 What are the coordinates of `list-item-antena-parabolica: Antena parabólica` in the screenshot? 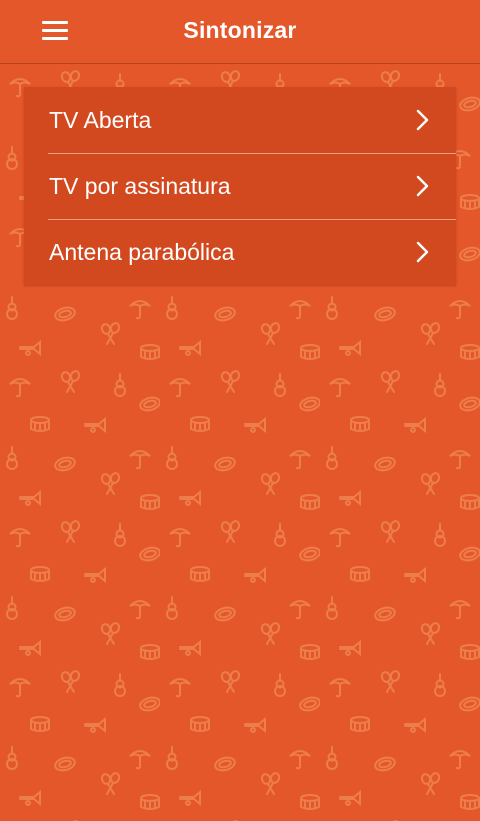 It's located at (240, 252).